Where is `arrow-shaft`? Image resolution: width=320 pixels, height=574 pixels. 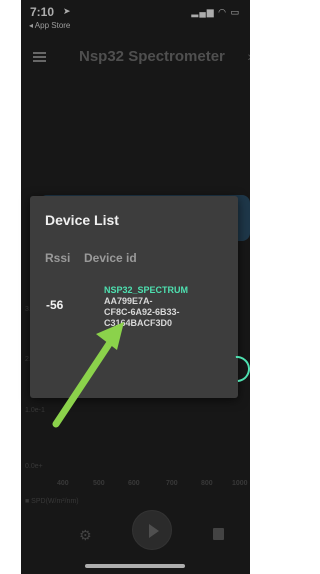
arrow-shaft is located at coordinates (84, 381).